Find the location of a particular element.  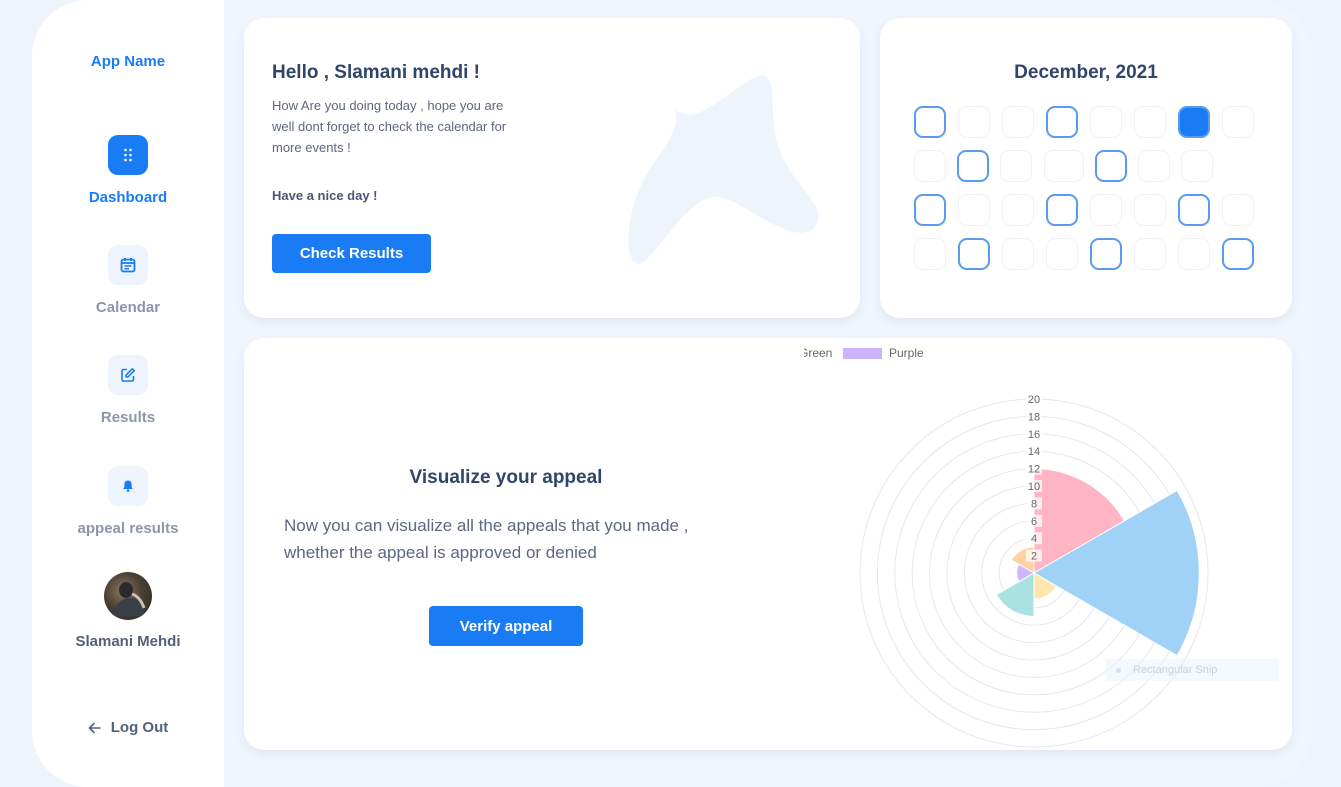

tick-label: 10 is located at coordinates (1034, 487).